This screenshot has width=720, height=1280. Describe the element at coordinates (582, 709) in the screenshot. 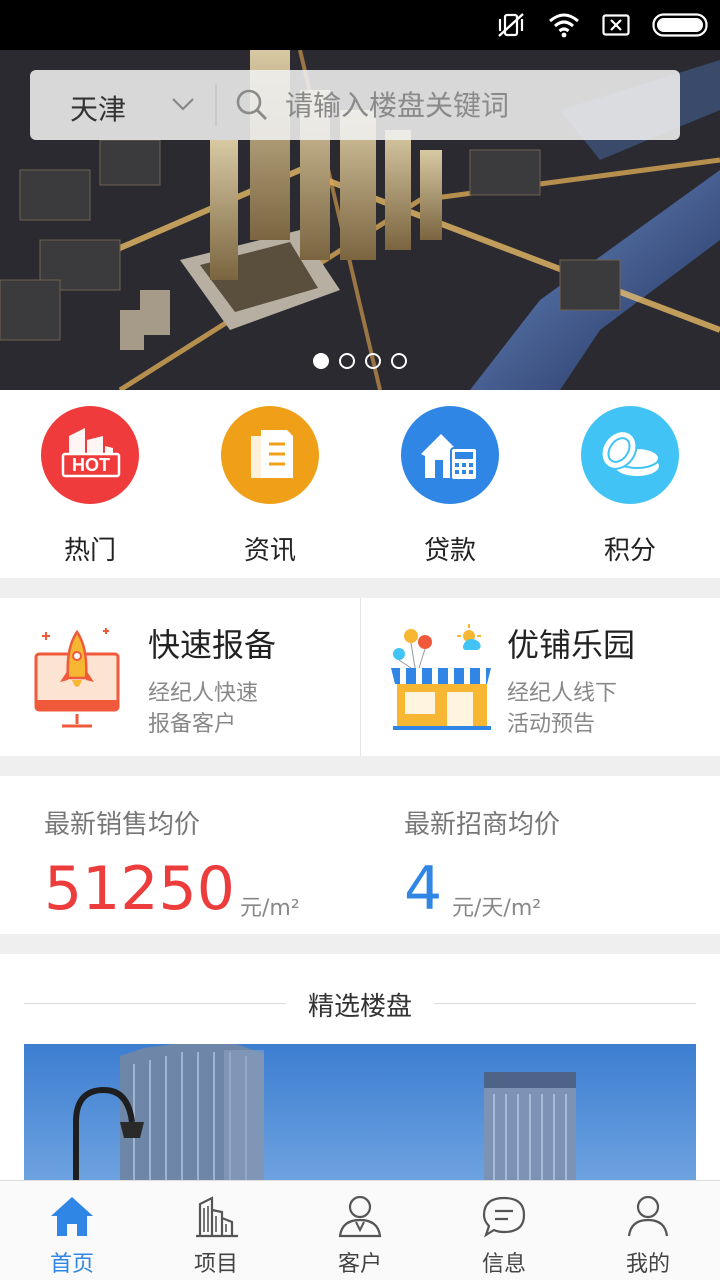

I see `shop-park-desc: 经纪人线下 活动预告` at that location.